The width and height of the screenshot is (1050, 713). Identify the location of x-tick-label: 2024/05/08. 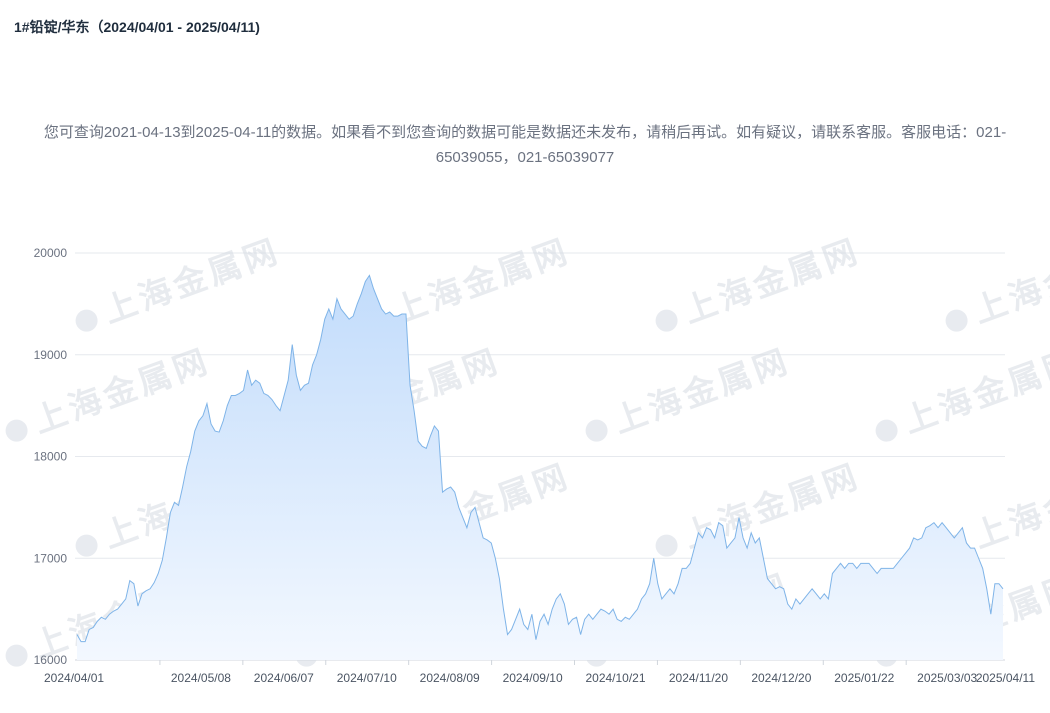
(201, 678).